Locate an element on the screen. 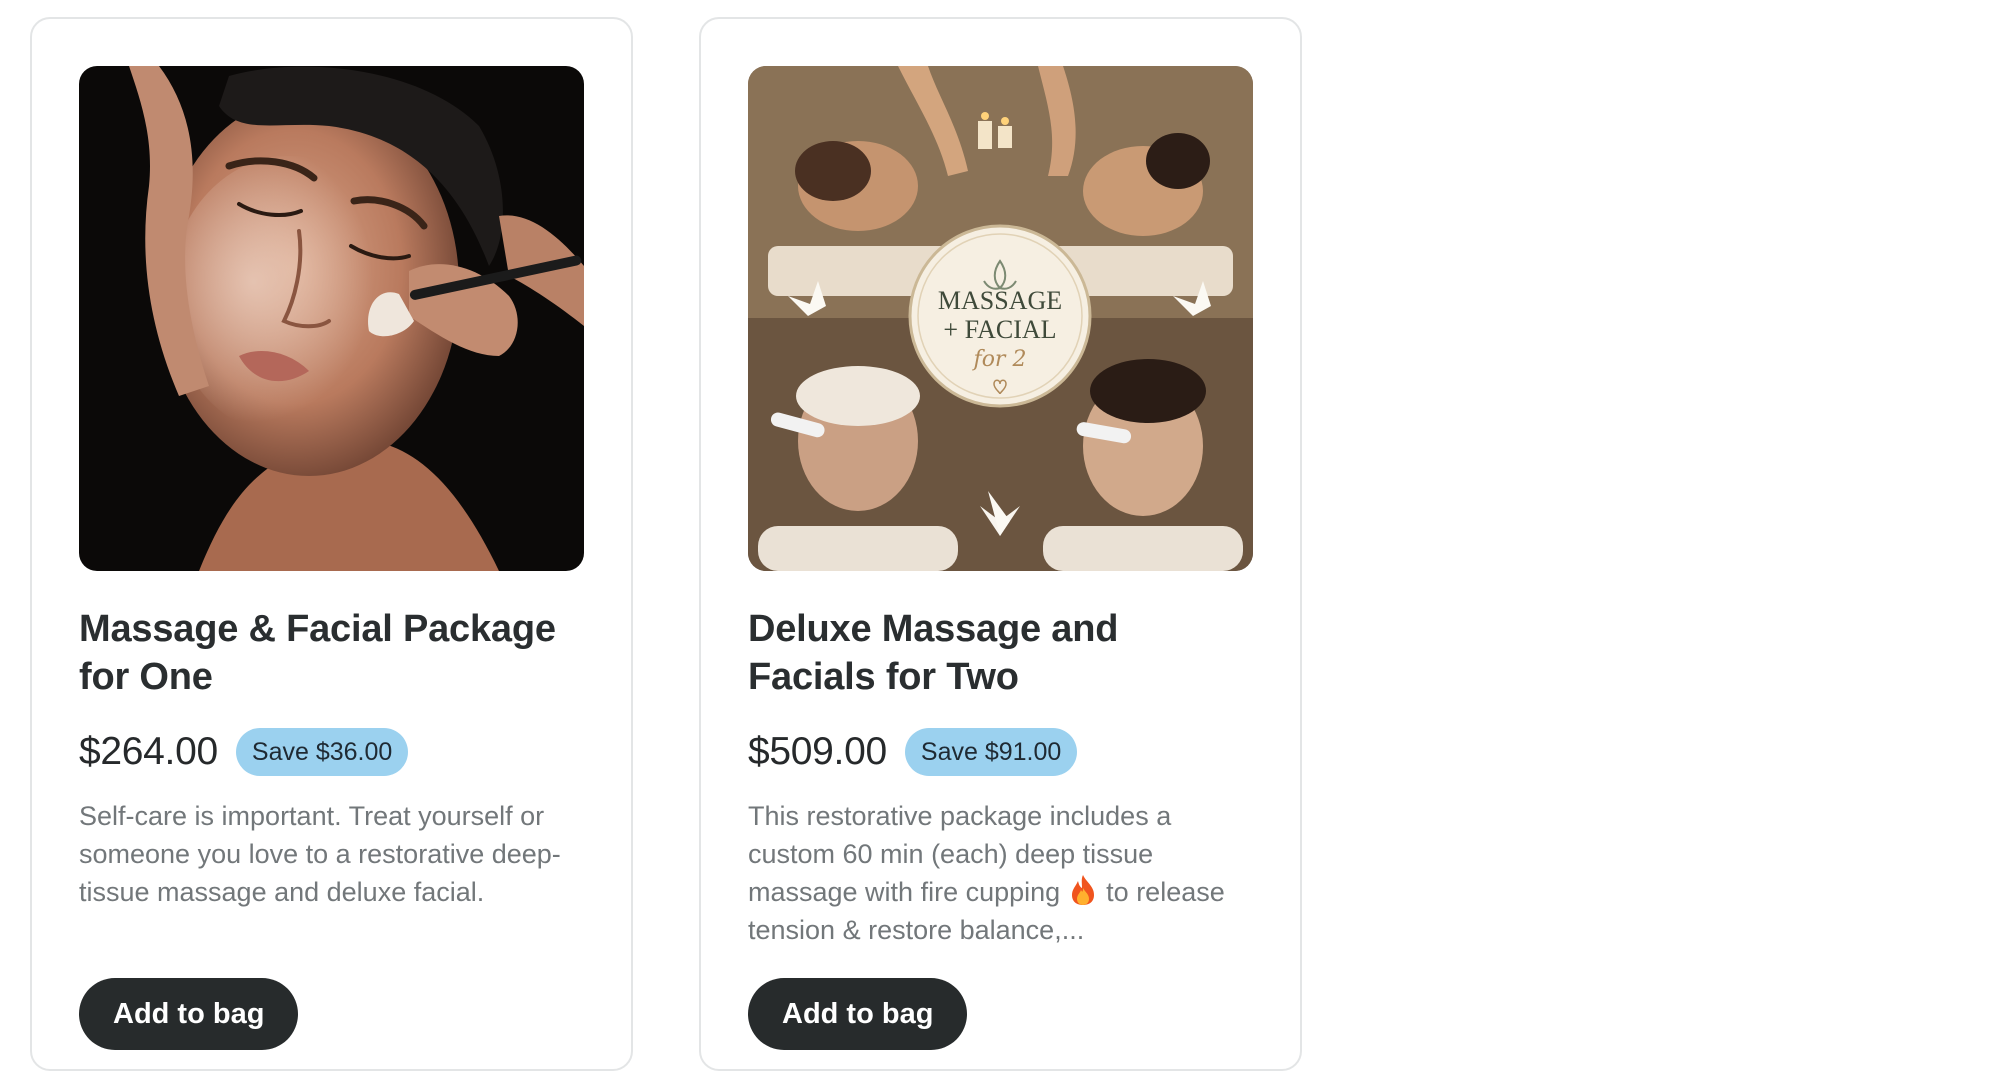 The height and width of the screenshot is (1084, 1998). price-row: $264.00 Save $36.00 is located at coordinates (331, 752).